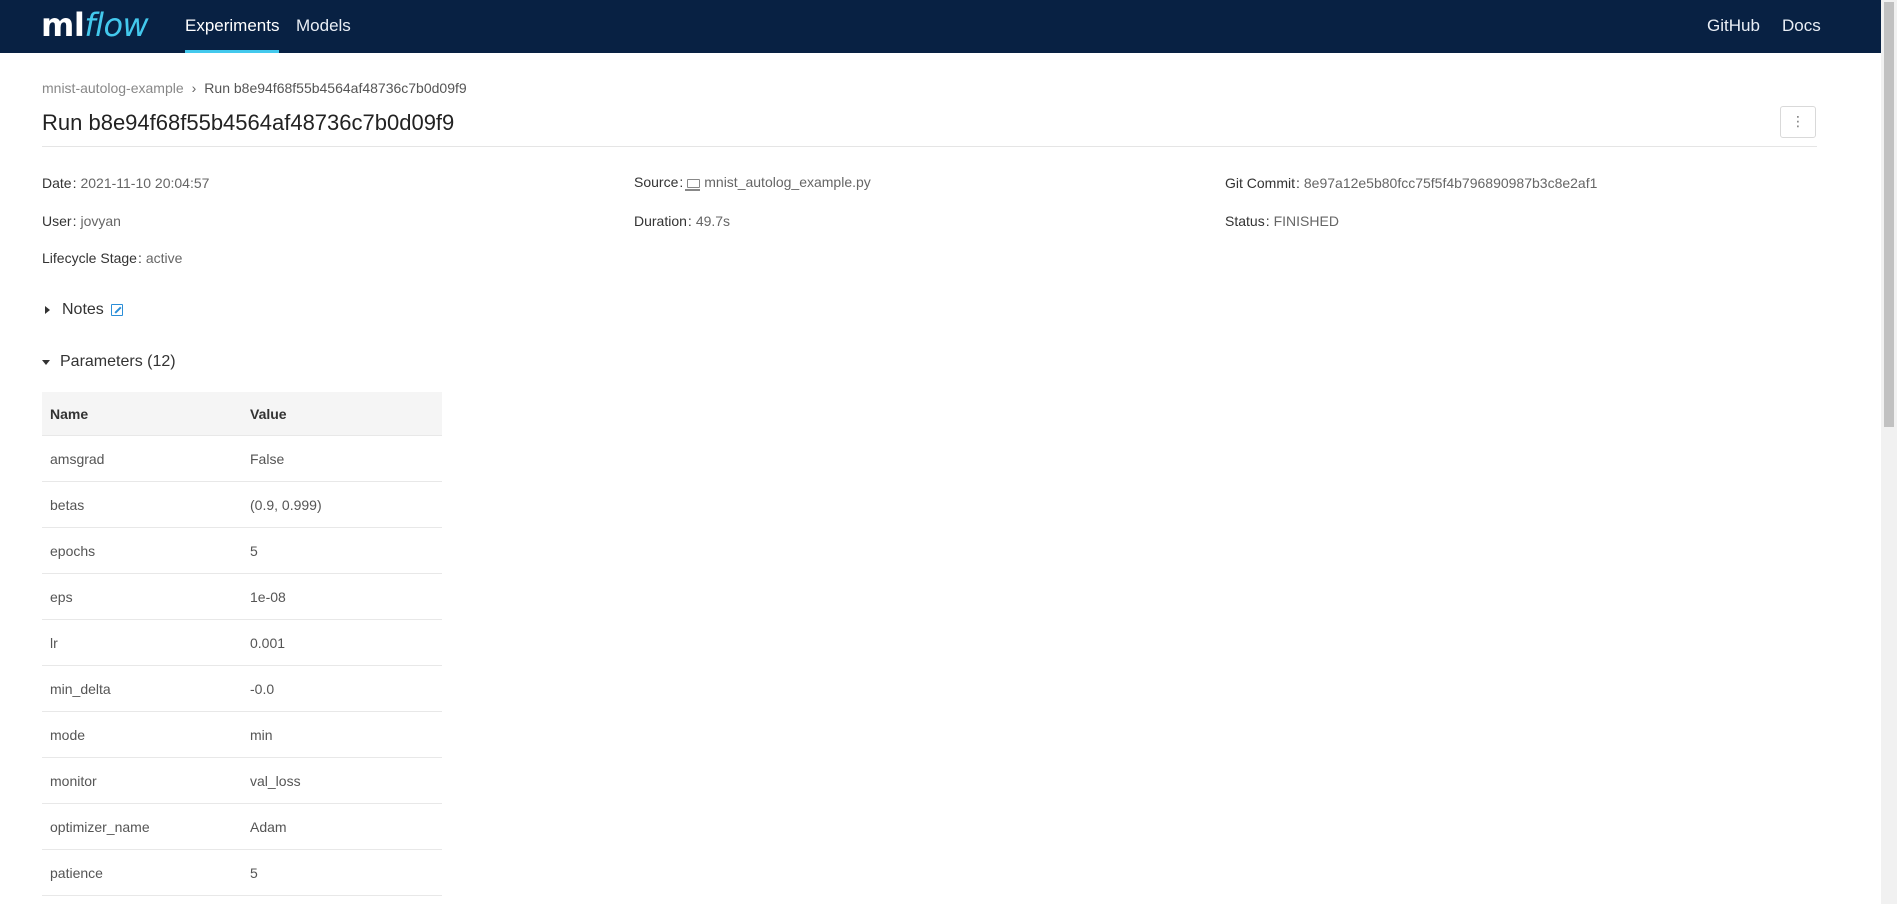 This screenshot has width=1897, height=904. Describe the element at coordinates (342, 826) in the screenshot. I see `param-value: Adam` at that location.